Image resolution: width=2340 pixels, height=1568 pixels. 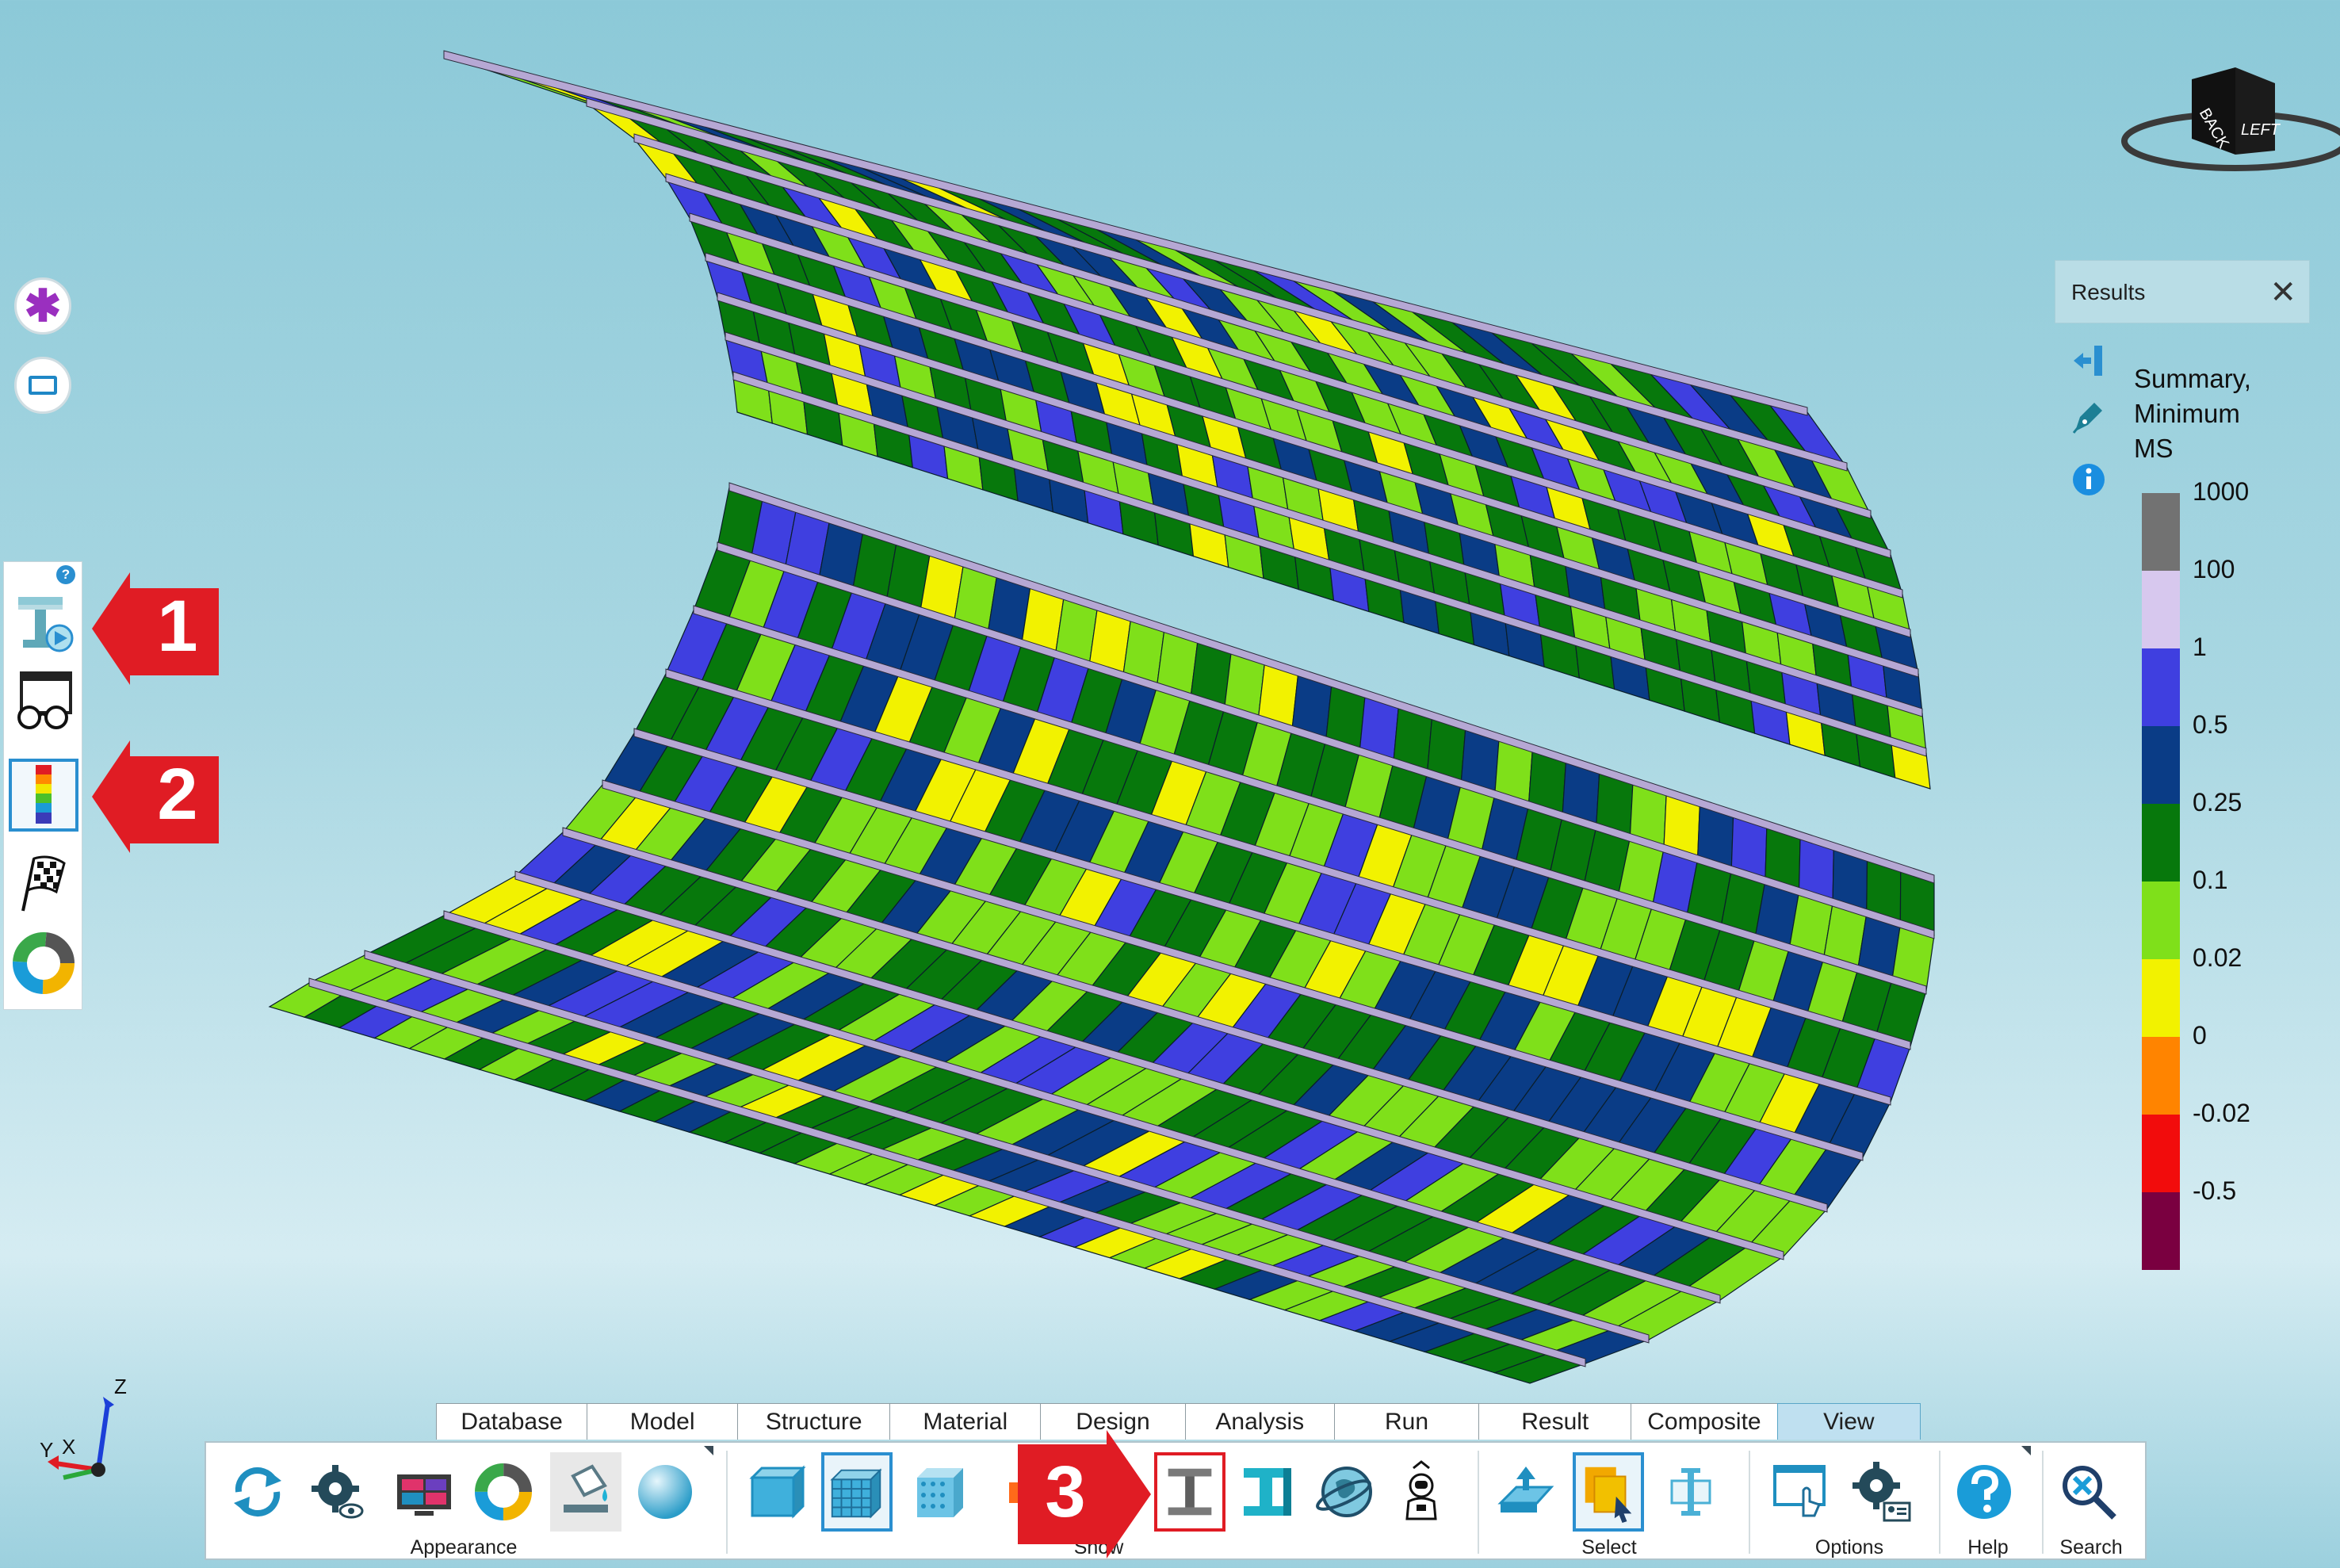 I want to click on callout-1: 1, so click(x=159, y=628).